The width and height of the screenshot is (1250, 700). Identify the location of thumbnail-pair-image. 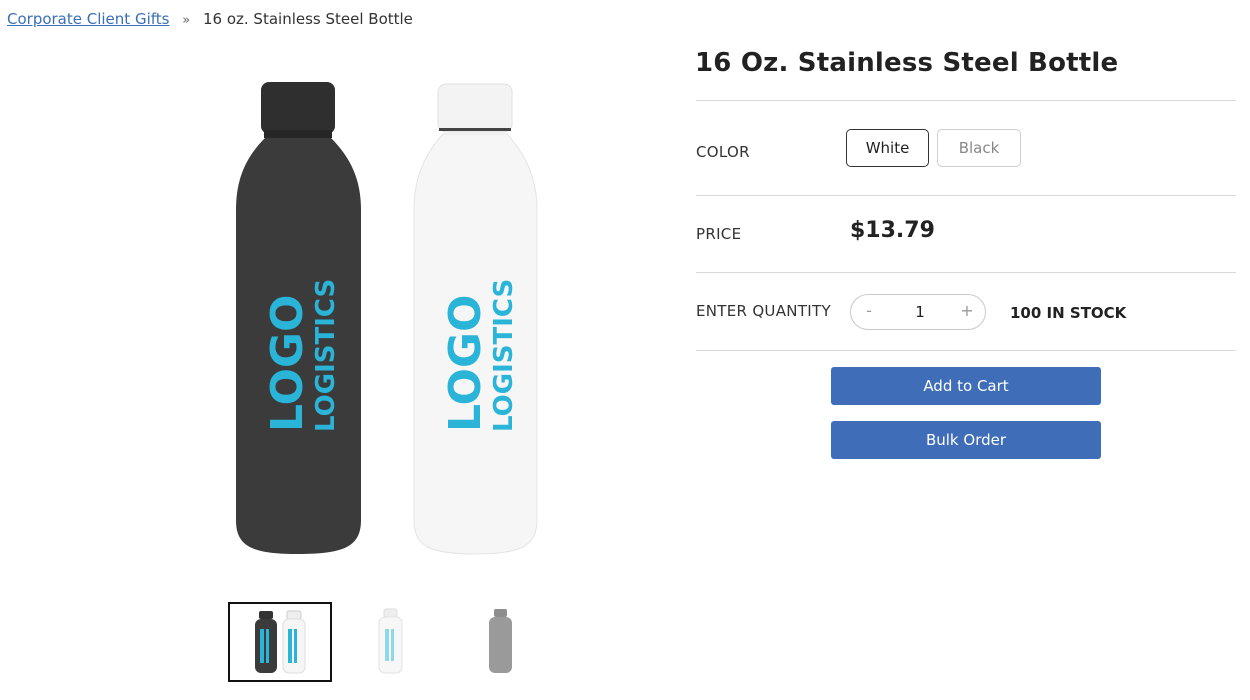
(280, 642).